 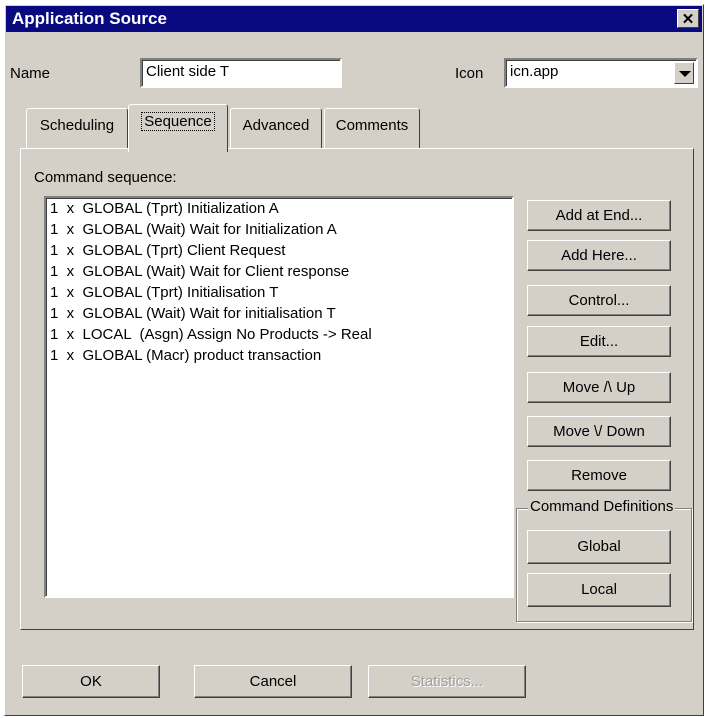 What do you see at coordinates (599, 475) in the screenshot?
I see `remove-button: Remove` at bounding box center [599, 475].